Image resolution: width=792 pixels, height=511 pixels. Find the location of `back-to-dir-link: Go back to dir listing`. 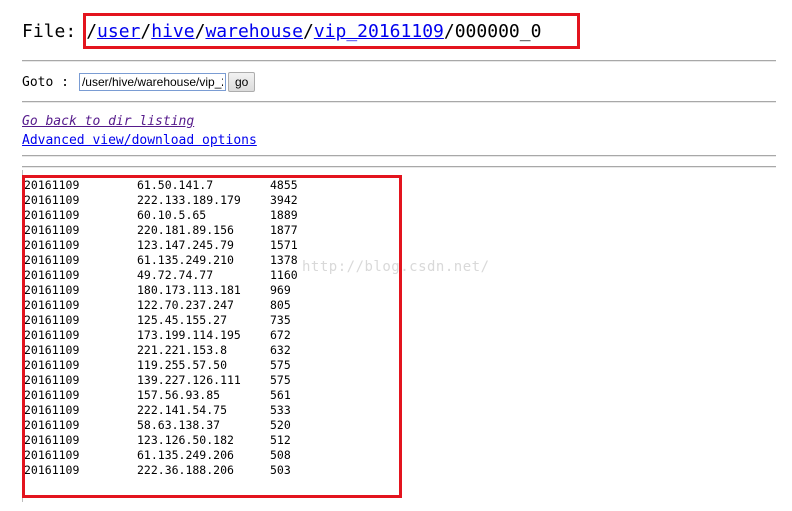

back-to-dir-link: Go back to dir listing is located at coordinates (139, 121).